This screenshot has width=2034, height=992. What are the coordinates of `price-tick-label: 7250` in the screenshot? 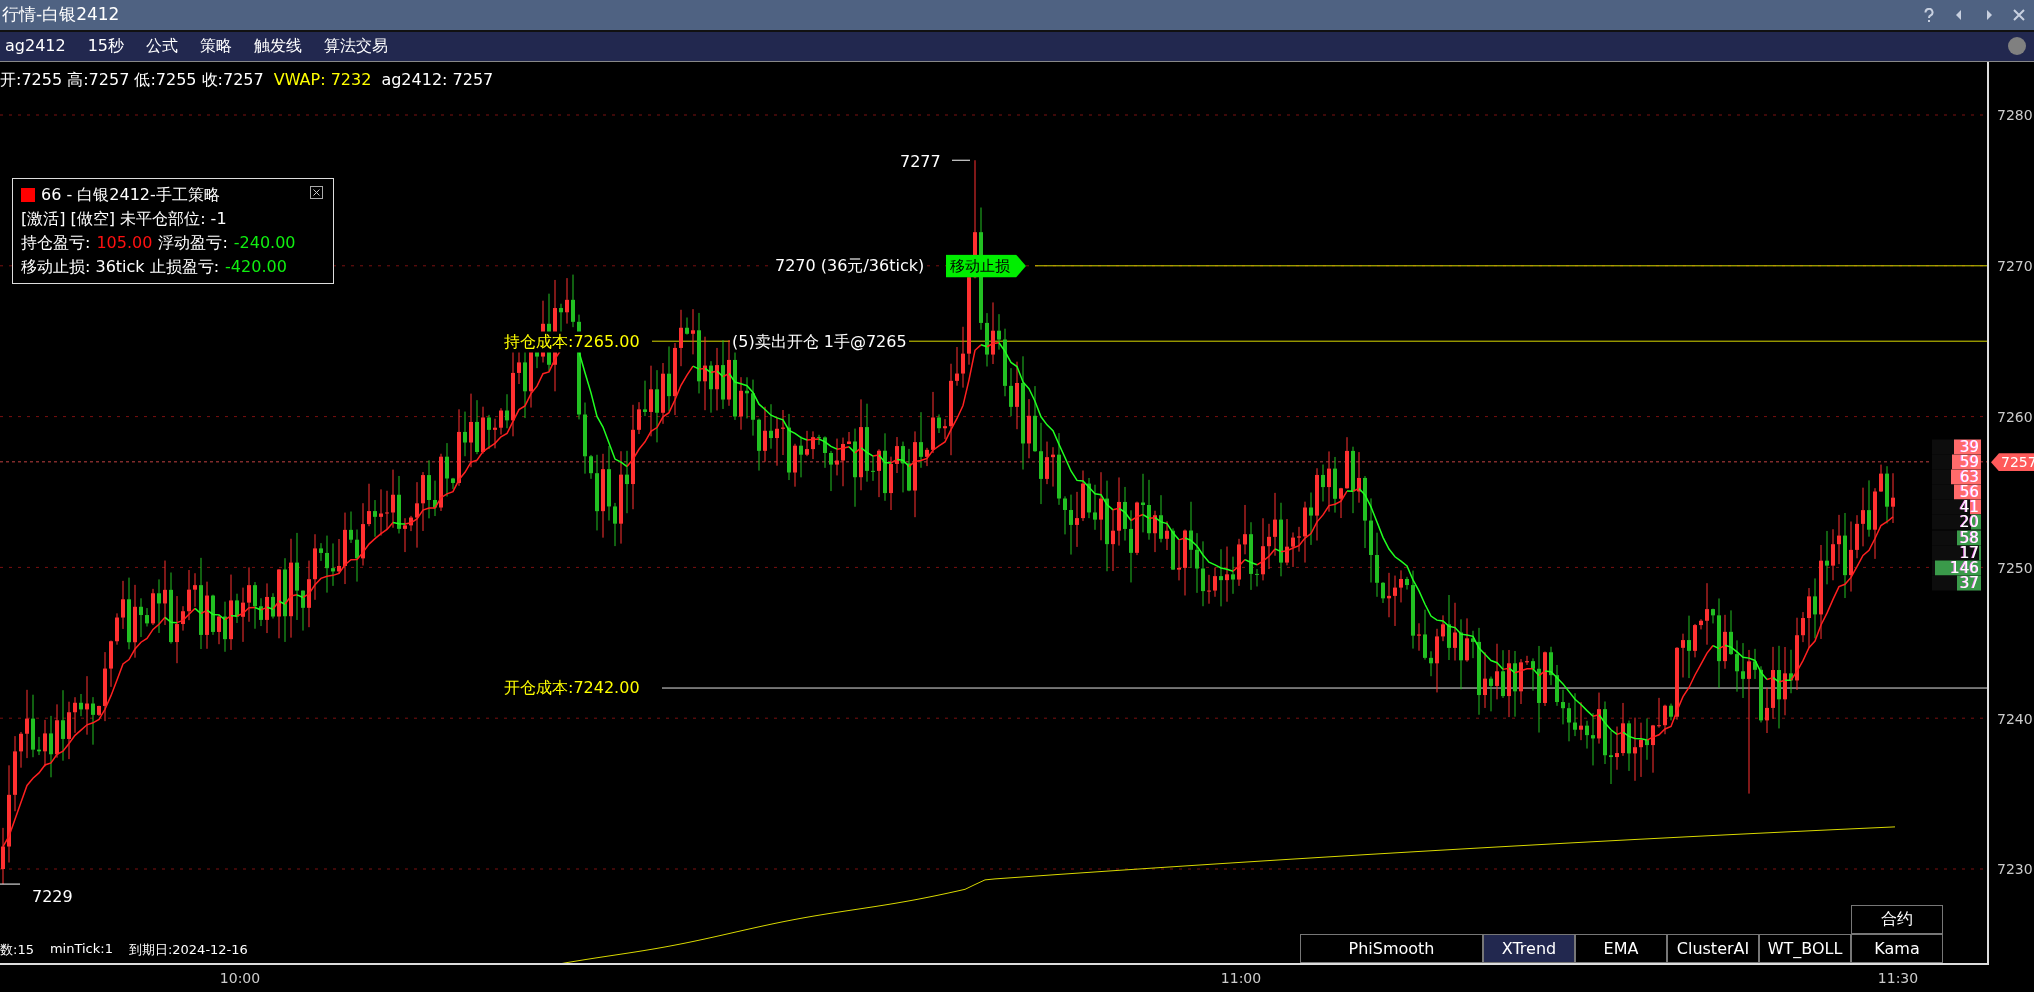 It's located at (2015, 567).